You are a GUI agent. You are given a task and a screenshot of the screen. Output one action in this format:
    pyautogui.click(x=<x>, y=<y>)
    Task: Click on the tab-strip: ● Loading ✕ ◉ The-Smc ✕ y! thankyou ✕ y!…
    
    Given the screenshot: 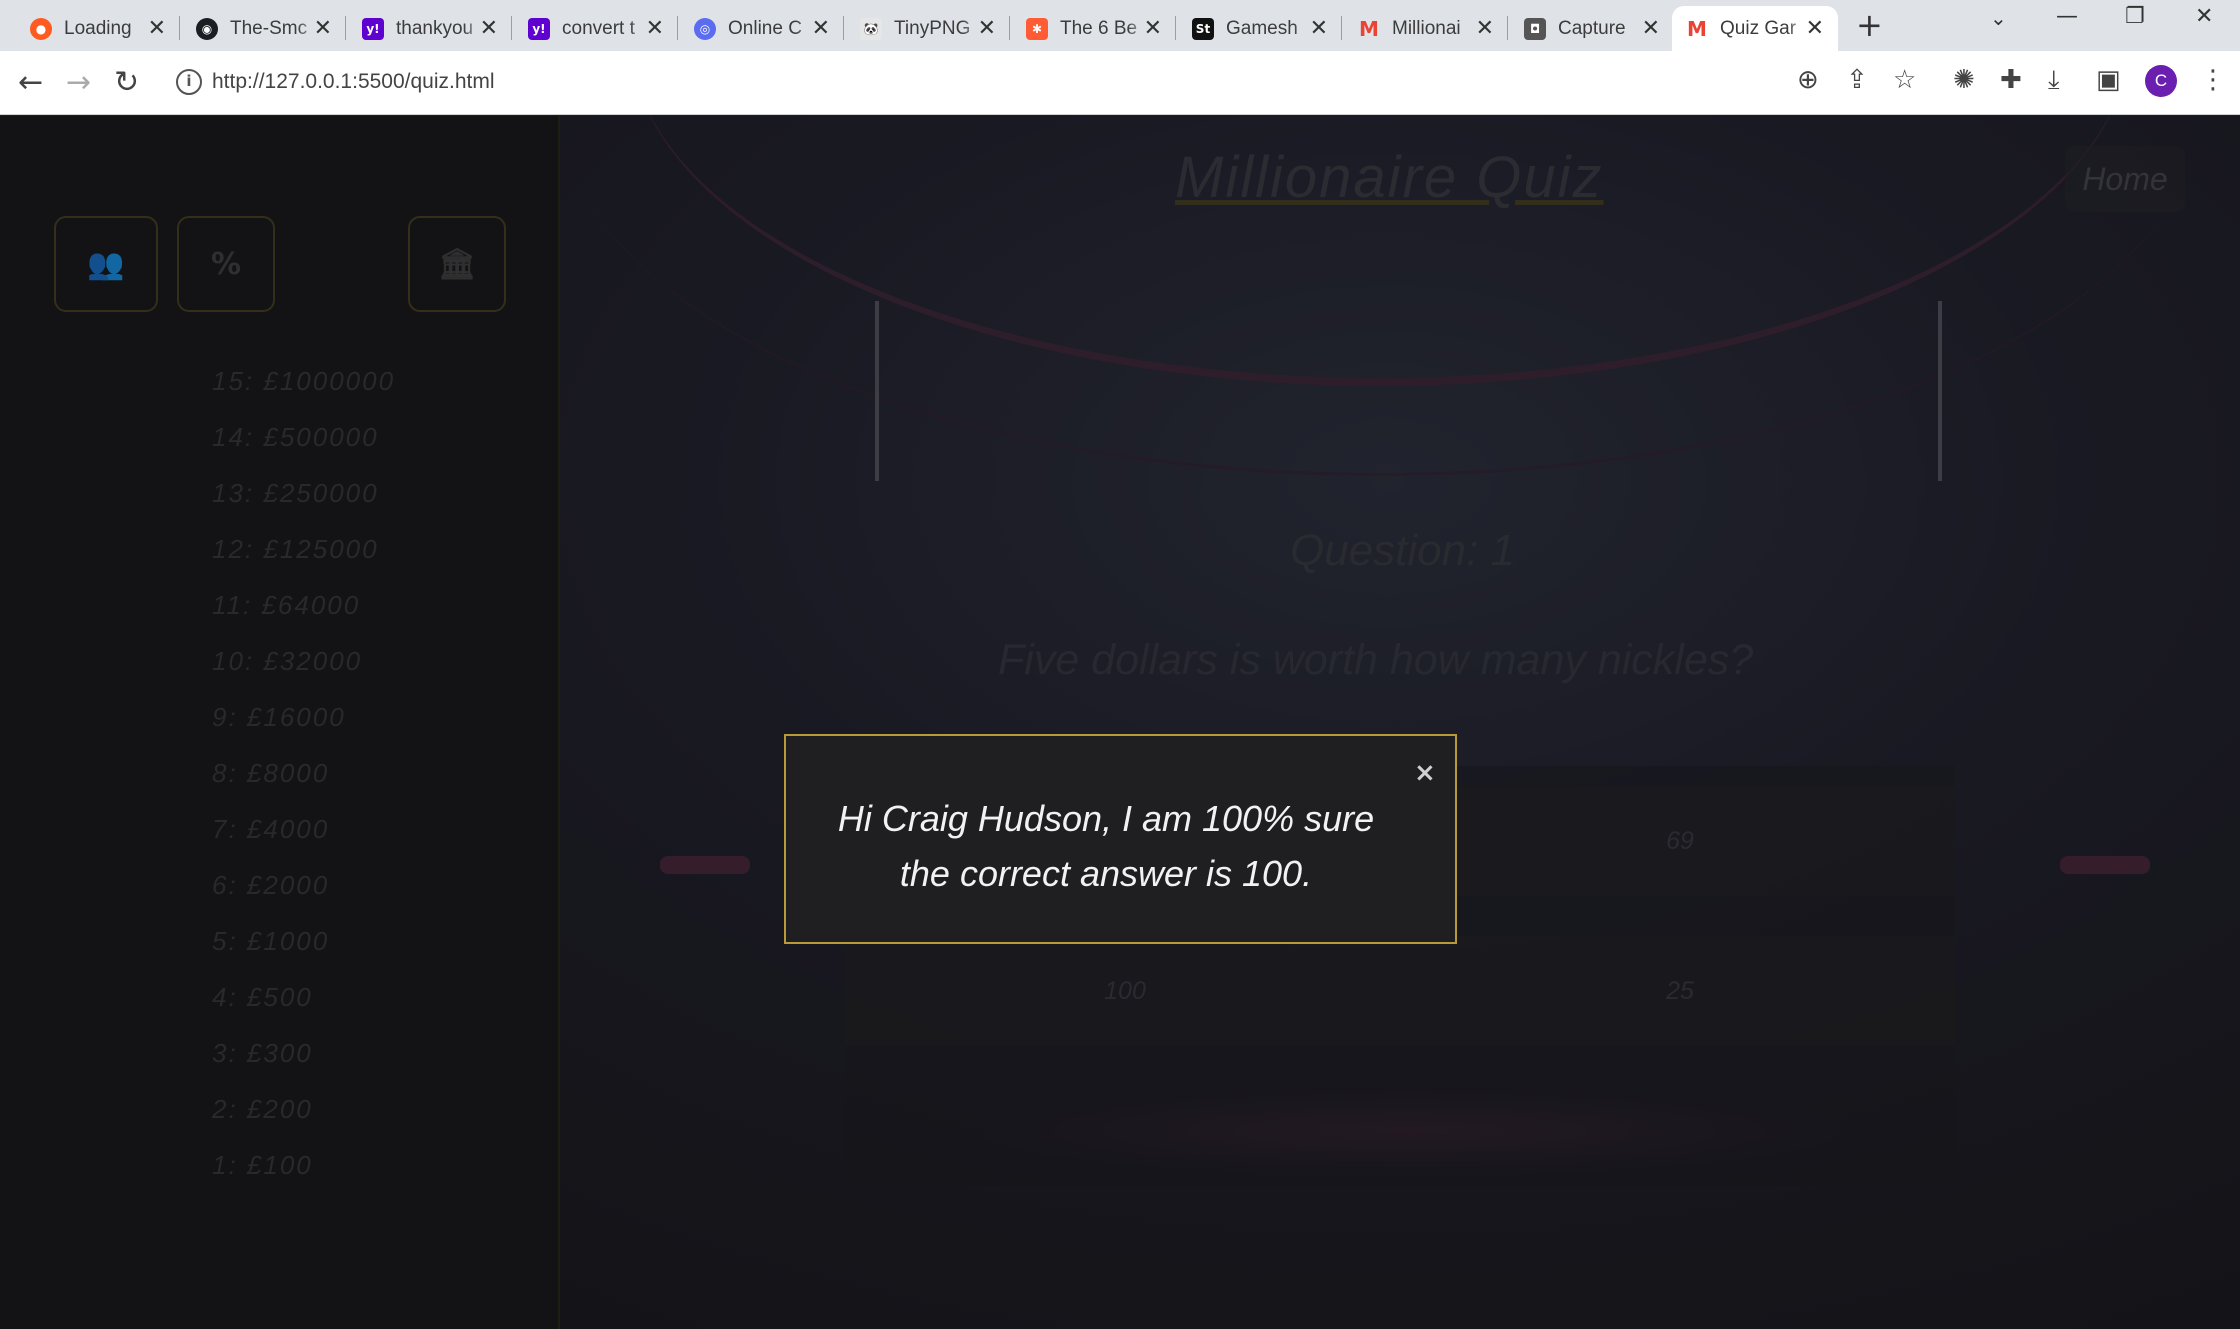 What is the action you would take?
    pyautogui.click(x=1120, y=25)
    